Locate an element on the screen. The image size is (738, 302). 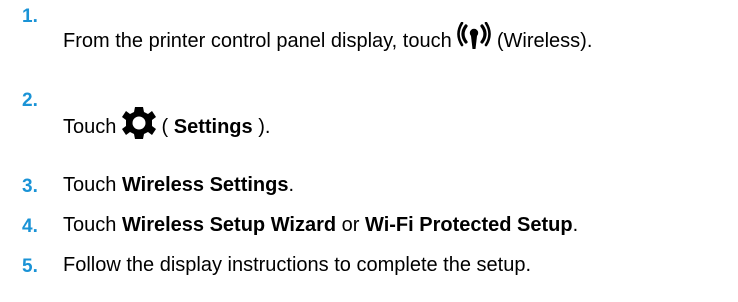
step-text-middle: or is located at coordinates (350, 225).